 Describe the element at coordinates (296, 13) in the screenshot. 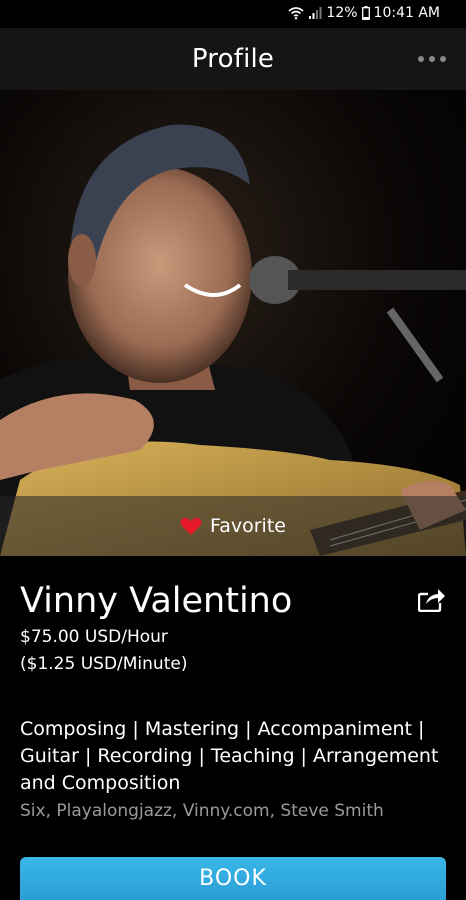

I see `wifi-icon` at that location.